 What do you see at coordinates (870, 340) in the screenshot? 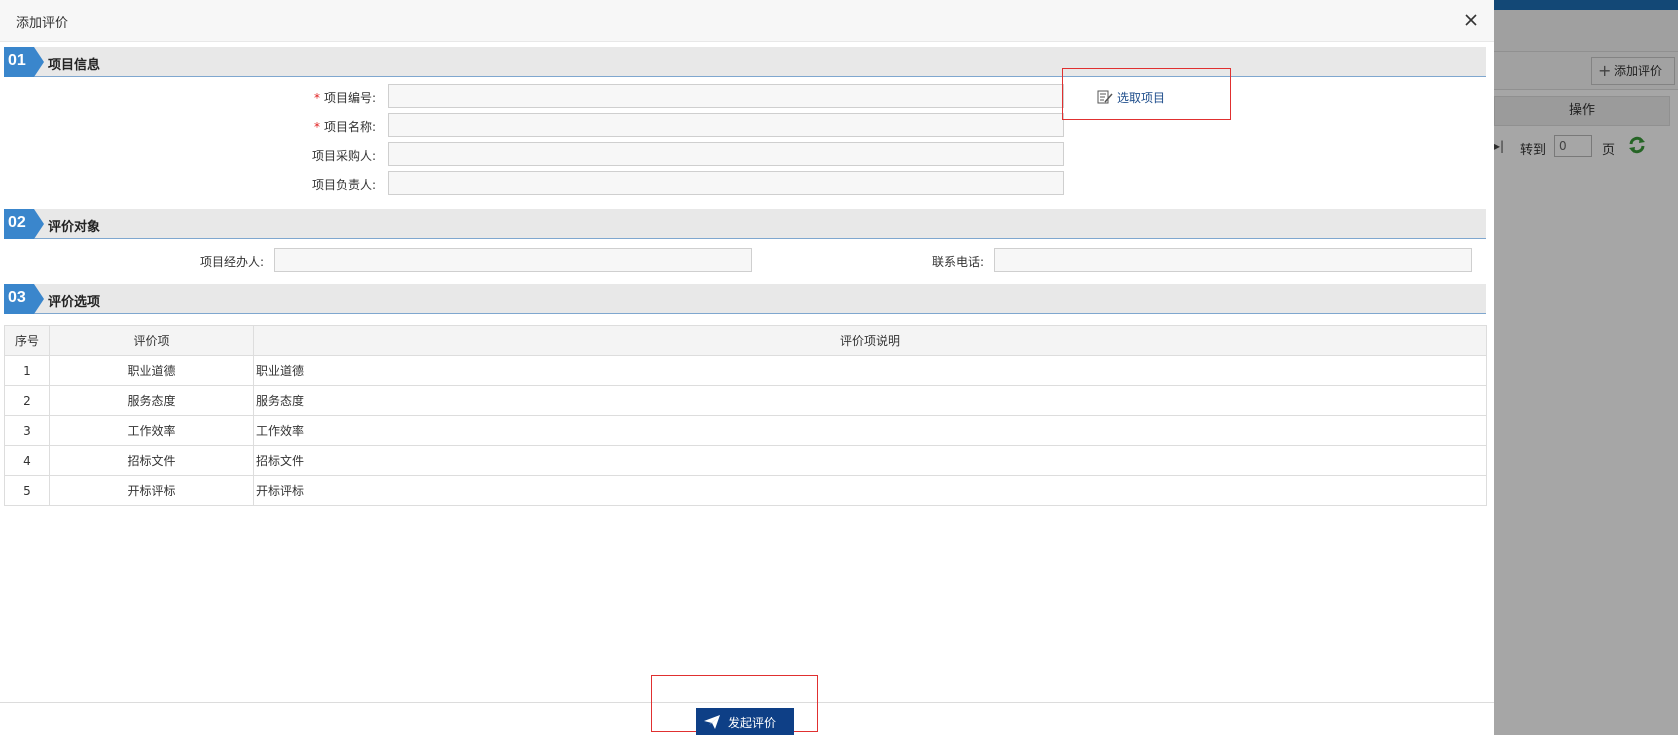
I see `column-header-description: 评价项说明` at bounding box center [870, 340].